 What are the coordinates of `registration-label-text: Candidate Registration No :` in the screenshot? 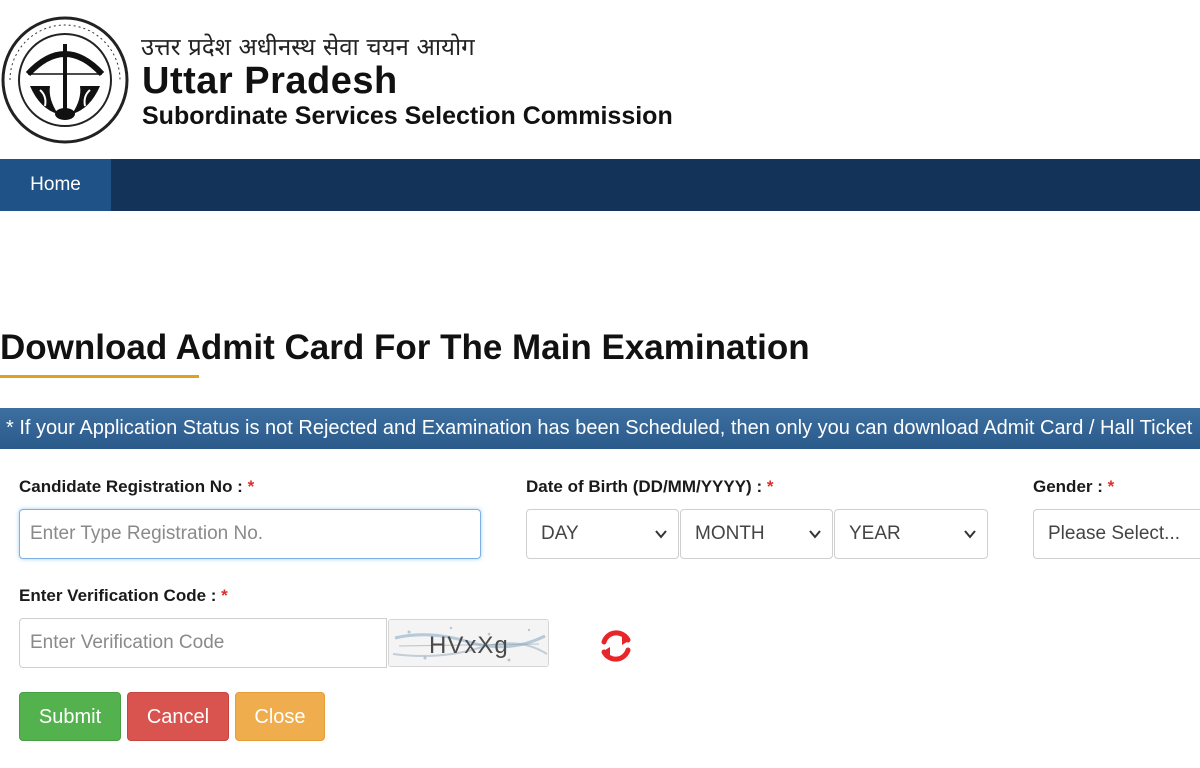 It's located at (131, 486).